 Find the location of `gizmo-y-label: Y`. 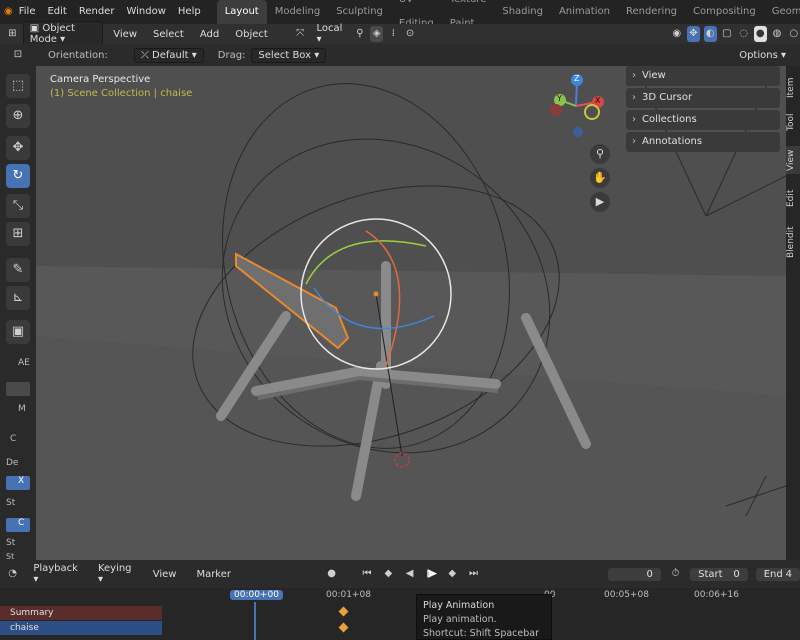

gizmo-y-label: Y is located at coordinates (559, 98).